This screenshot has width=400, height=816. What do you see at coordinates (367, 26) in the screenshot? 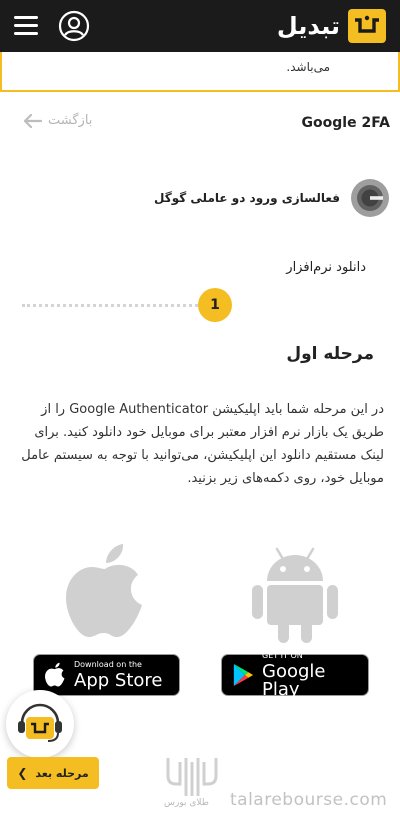
I see `brand-logo-icon` at bounding box center [367, 26].